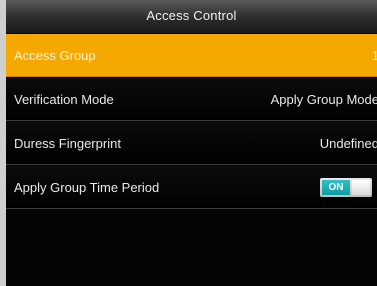  I want to click on menu-item-label: Access Group, so click(55, 55).